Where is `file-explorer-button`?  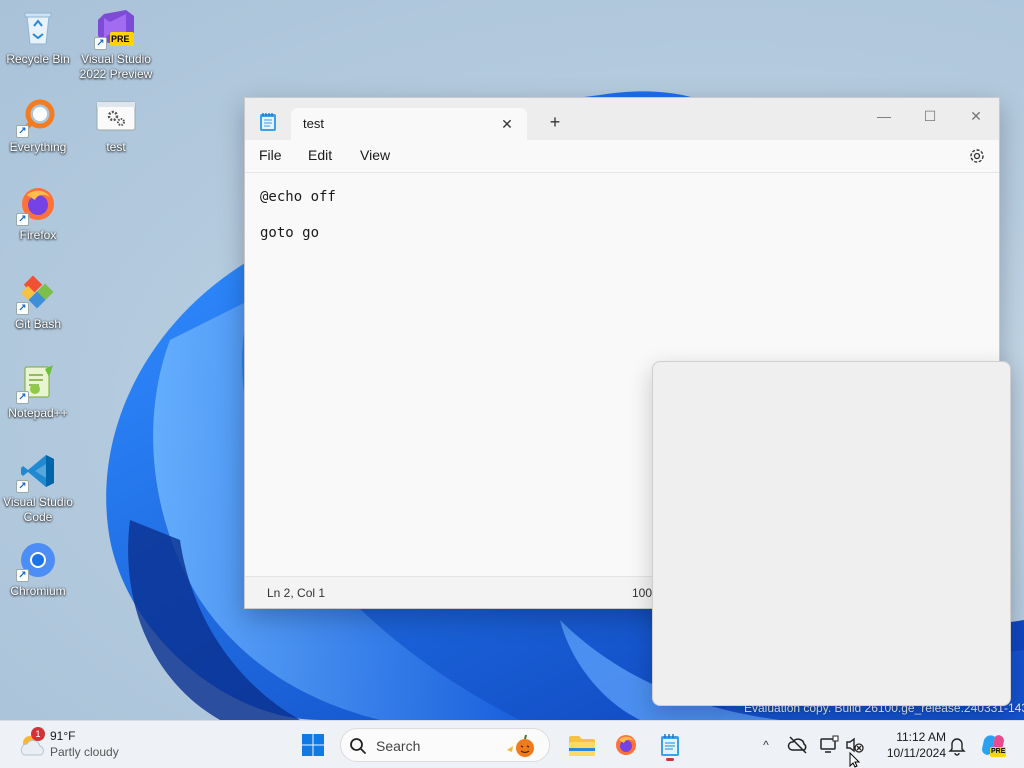 file-explorer-button is located at coordinates (582, 745).